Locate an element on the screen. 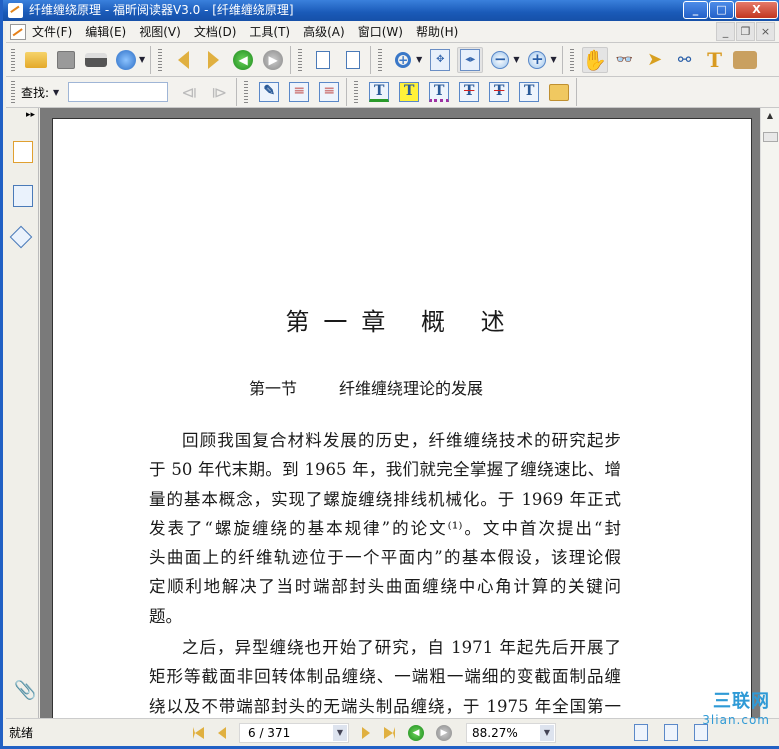 Image resolution: width=779 pixels, height=749 pixels. status-bar: 就绪 6 / 371 ▼ ◀ ▶ 88.27% ▼ is located at coordinates (392, 732).